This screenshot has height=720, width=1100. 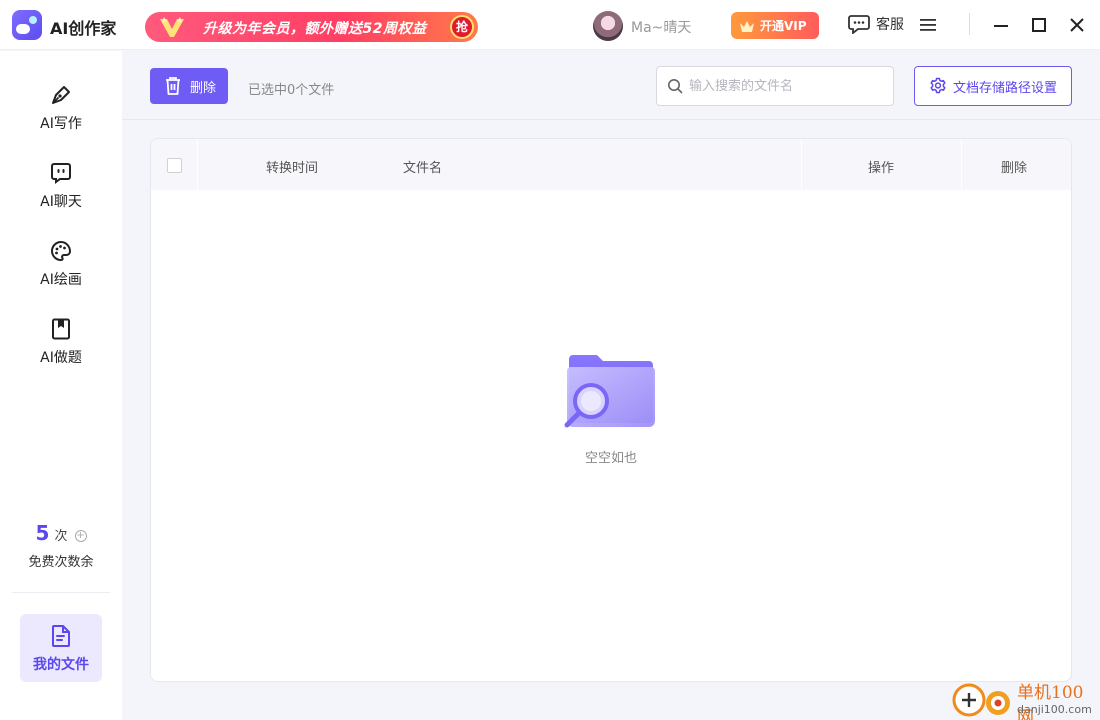 I want to click on sidebar-item-ai-homework: AI做题, so click(x=61, y=352).